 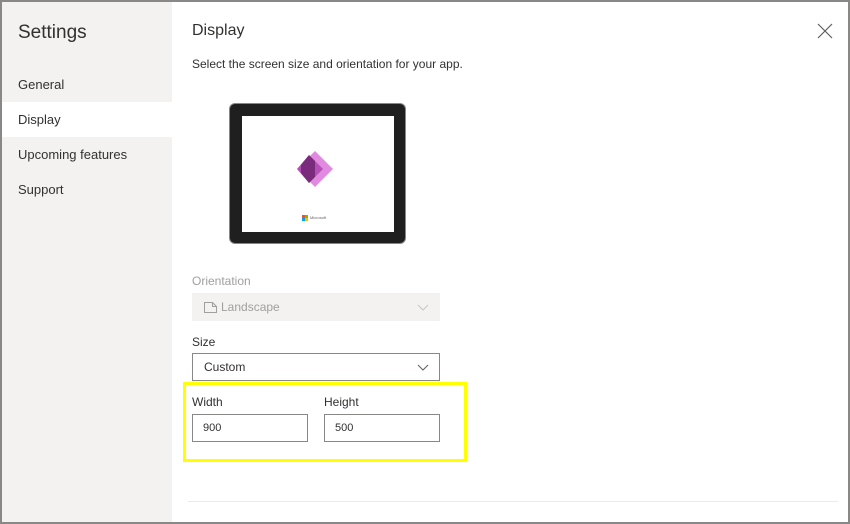 What do you see at coordinates (210, 307) in the screenshot?
I see `landscape-icon` at bounding box center [210, 307].